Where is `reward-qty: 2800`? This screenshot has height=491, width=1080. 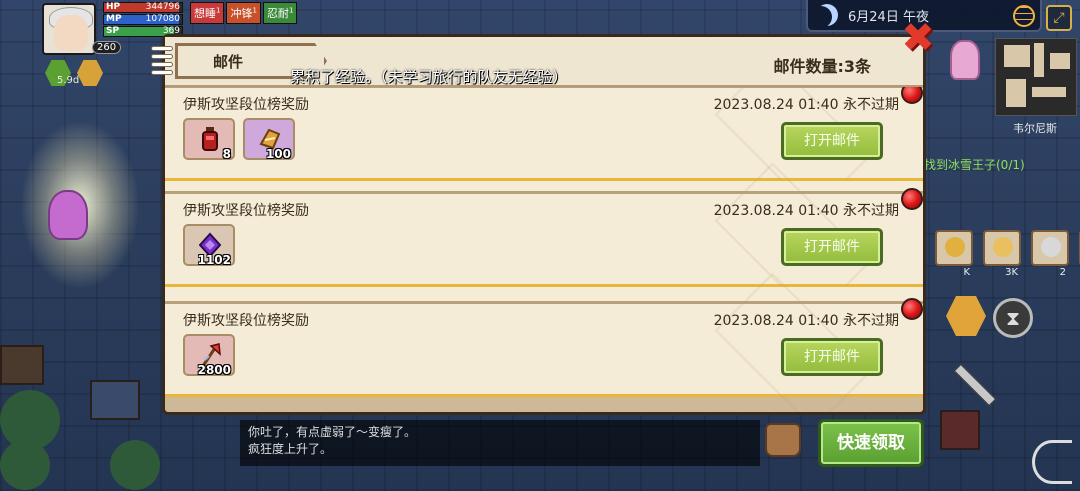 reward-qty: 2800 is located at coordinates (214, 370).